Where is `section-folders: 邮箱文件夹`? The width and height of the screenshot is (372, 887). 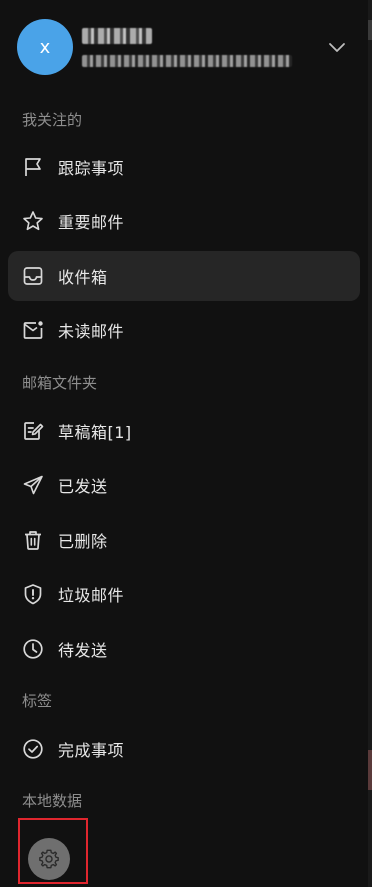 section-folders: 邮箱文件夹 is located at coordinates (60, 383).